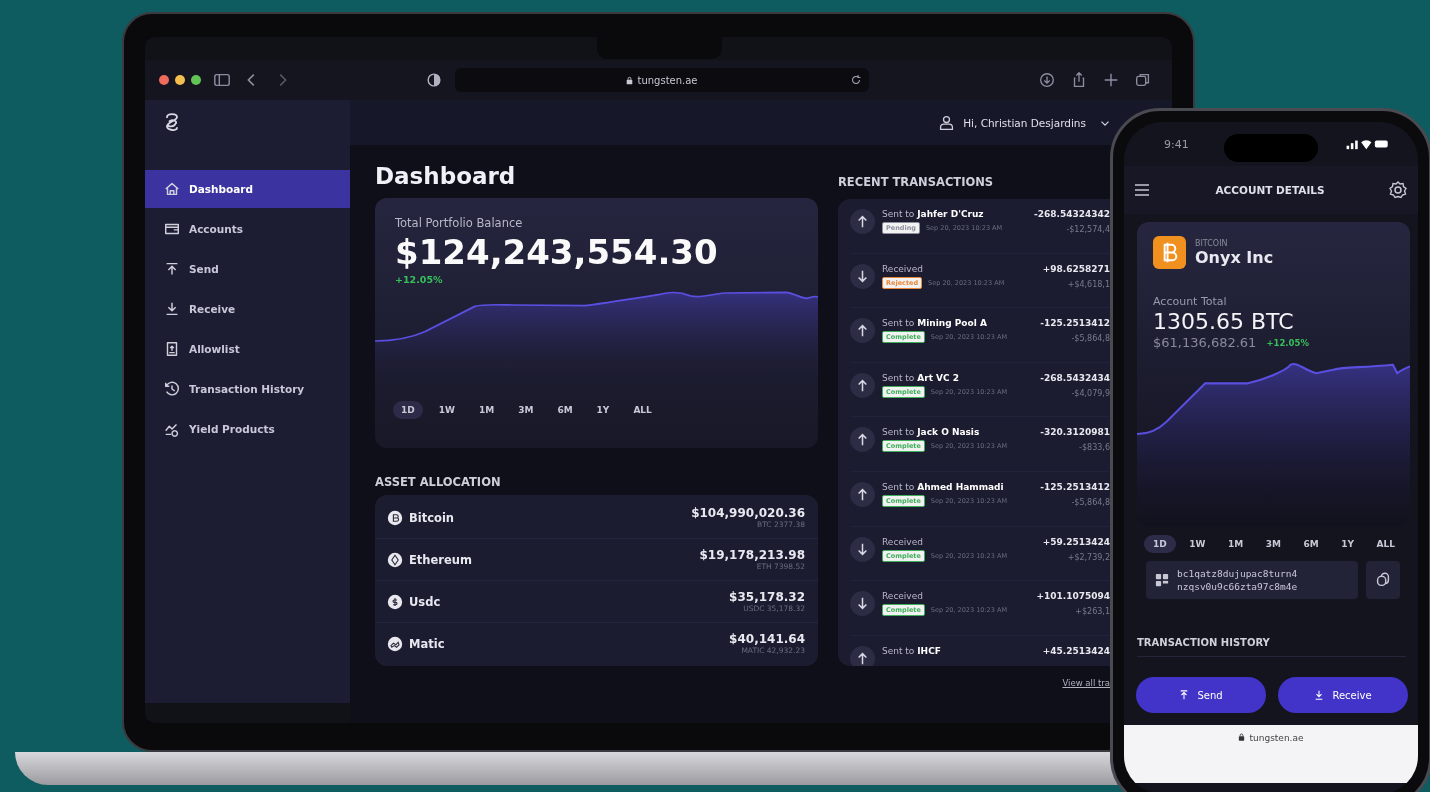  What do you see at coordinates (459, 223) in the screenshot?
I see `balance-label: Total Portfolio Balance` at bounding box center [459, 223].